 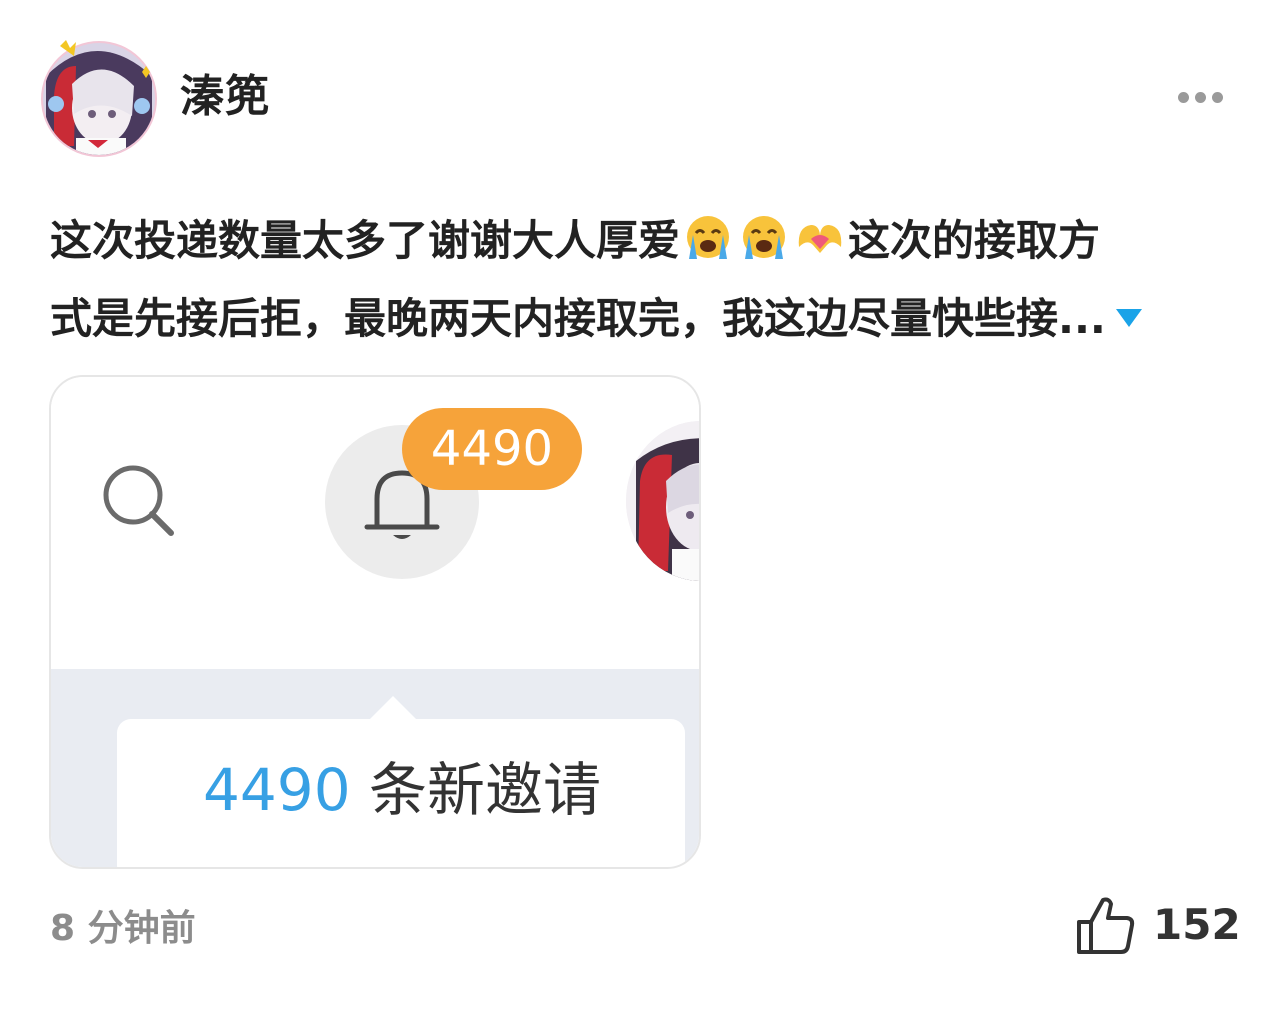 I want to click on post-text-line-1: 这次投递数量太多了谢谢大人厚爱 这次的接取方, so click(x=642, y=241).